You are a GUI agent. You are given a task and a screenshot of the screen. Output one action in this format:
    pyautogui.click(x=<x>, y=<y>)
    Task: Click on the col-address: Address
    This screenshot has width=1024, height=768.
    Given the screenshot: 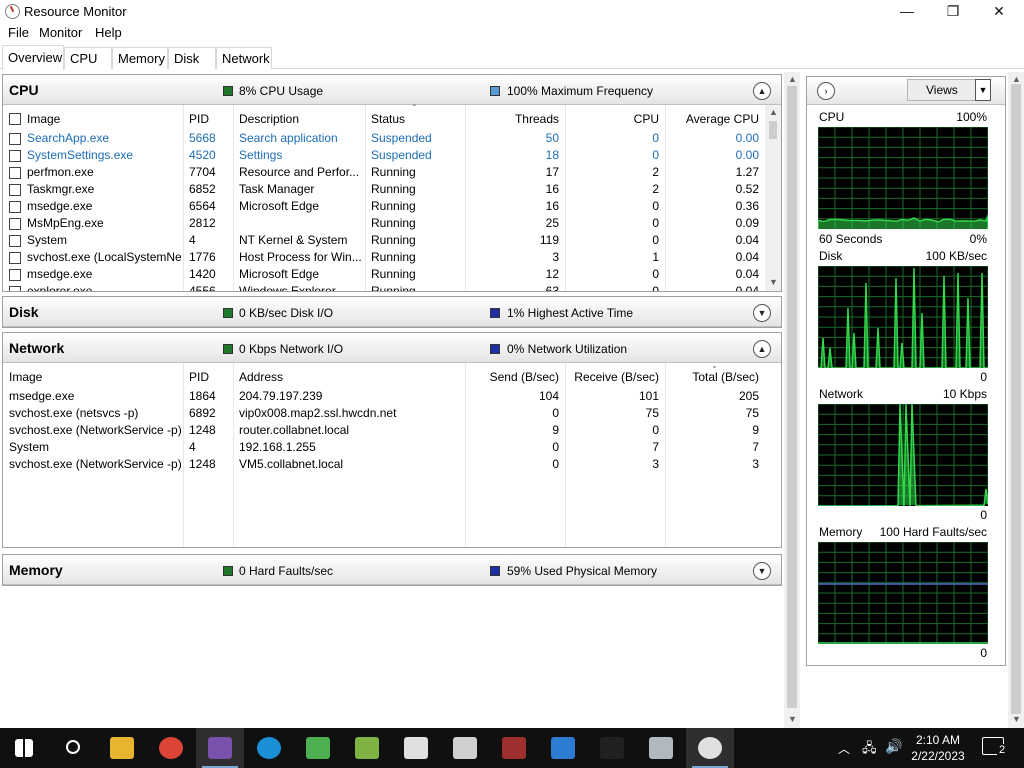 What is the action you would take?
    pyautogui.click(x=261, y=377)
    